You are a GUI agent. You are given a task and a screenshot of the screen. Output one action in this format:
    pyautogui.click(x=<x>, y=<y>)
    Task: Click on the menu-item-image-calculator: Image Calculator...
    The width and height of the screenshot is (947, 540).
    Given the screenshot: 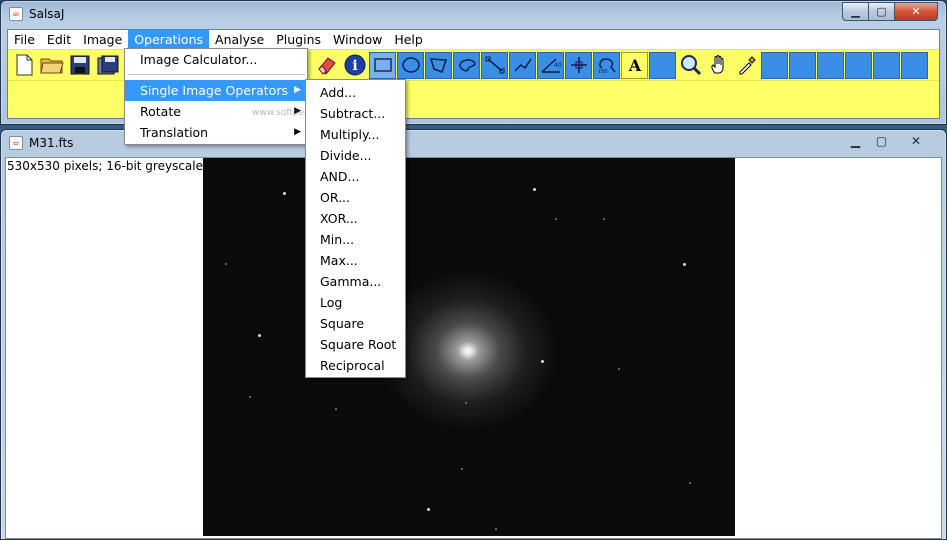 What is the action you would take?
    pyautogui.click(x=216, y=59)
    